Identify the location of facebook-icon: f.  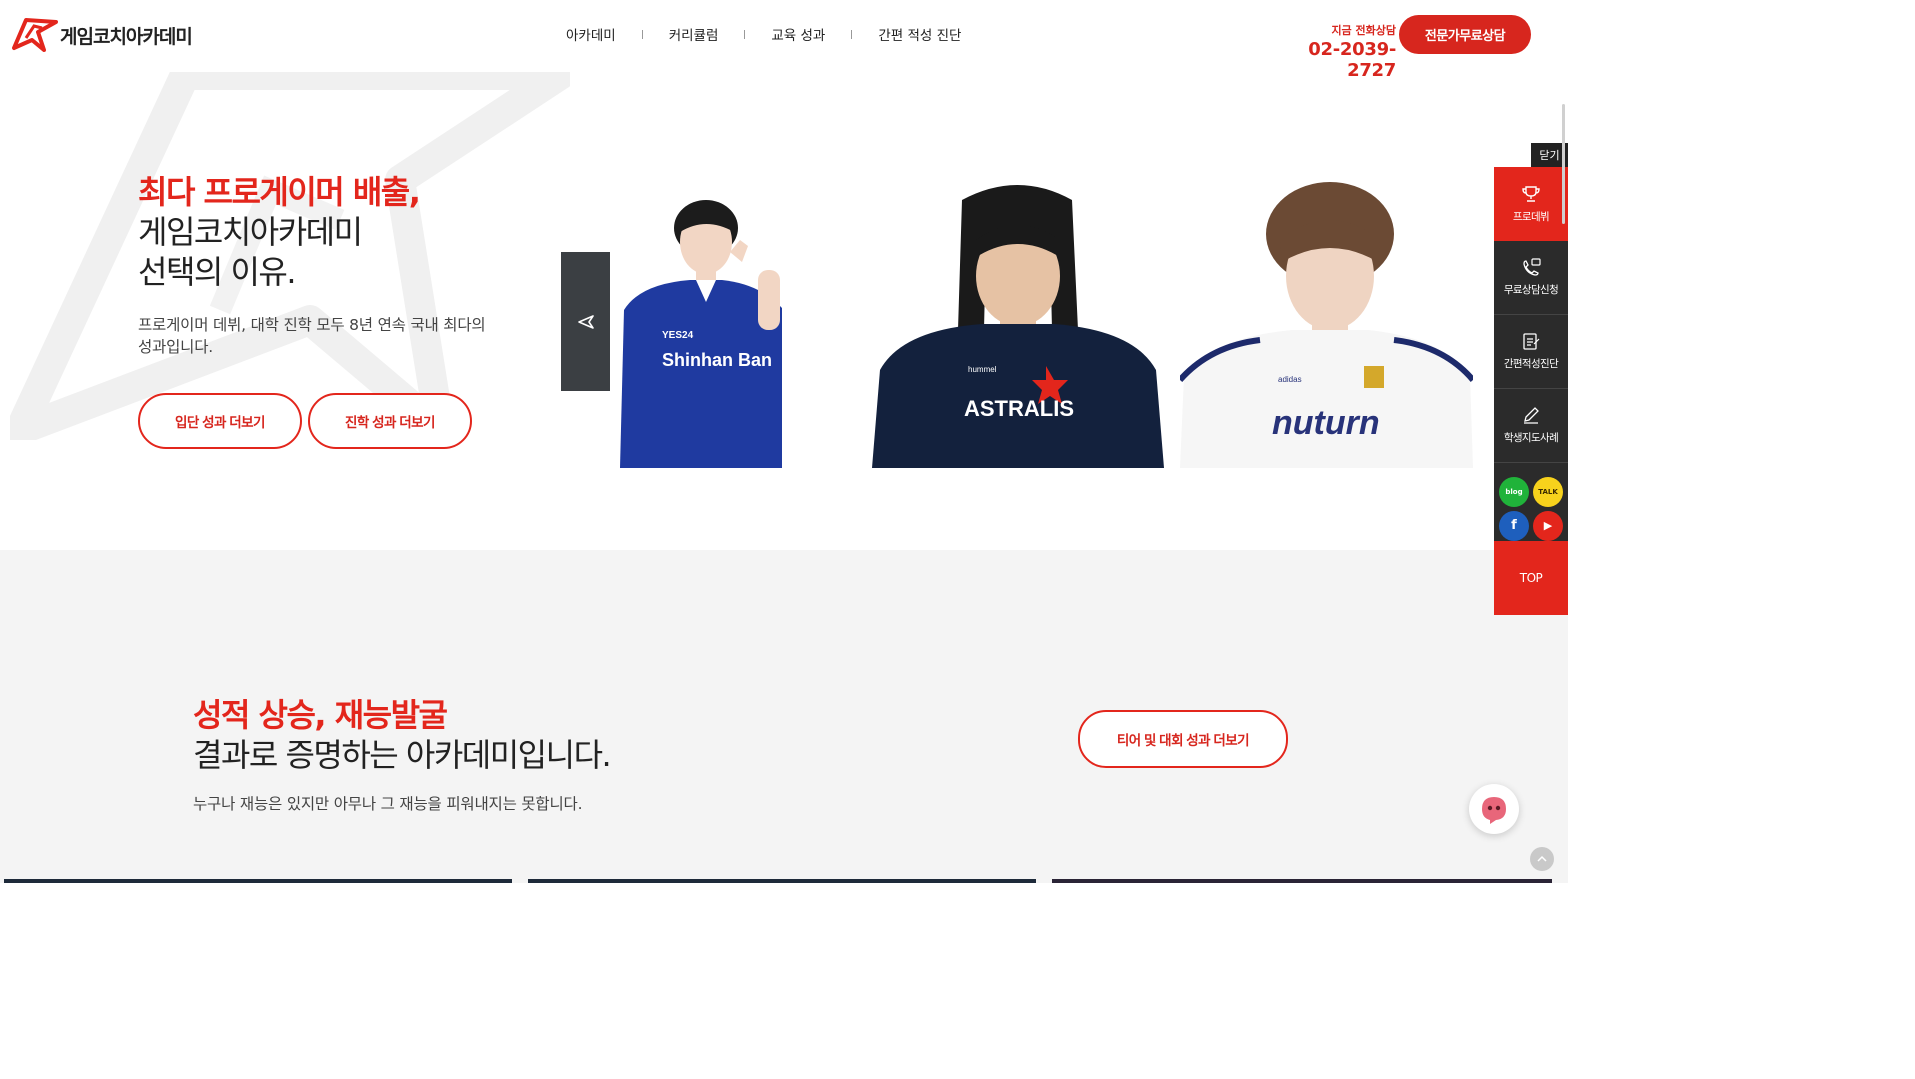
(1514, 525).